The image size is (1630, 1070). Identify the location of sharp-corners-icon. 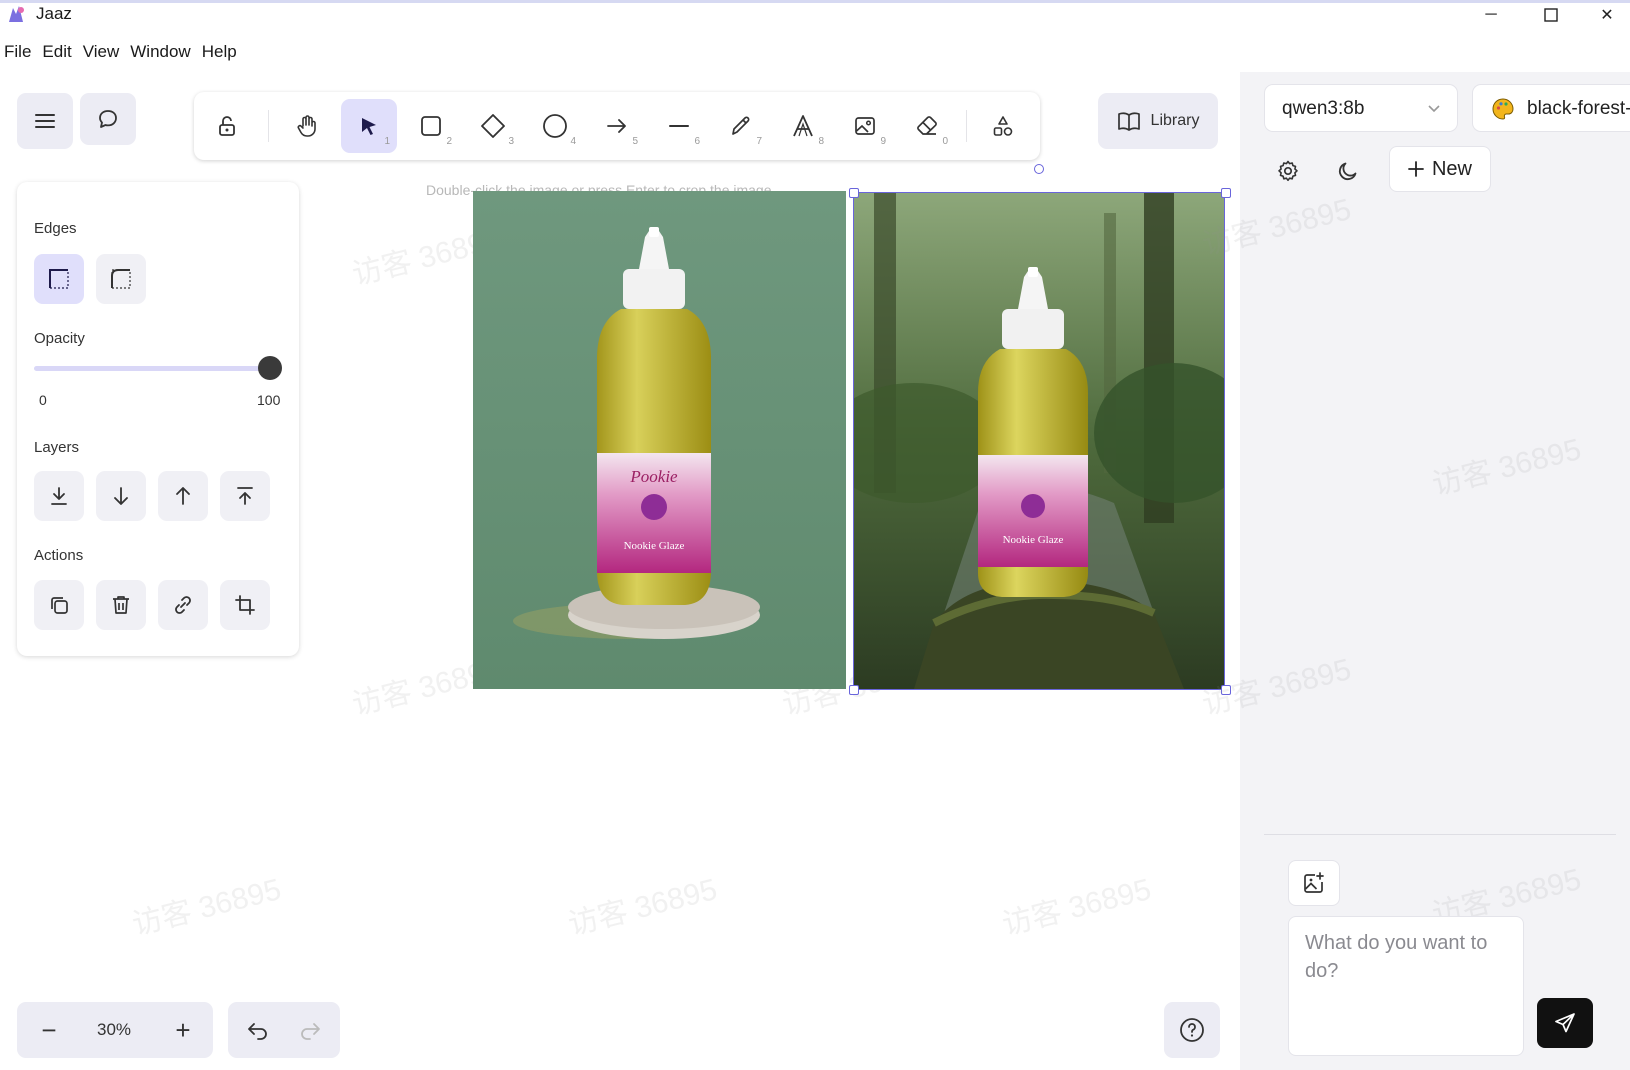
(59, 279).